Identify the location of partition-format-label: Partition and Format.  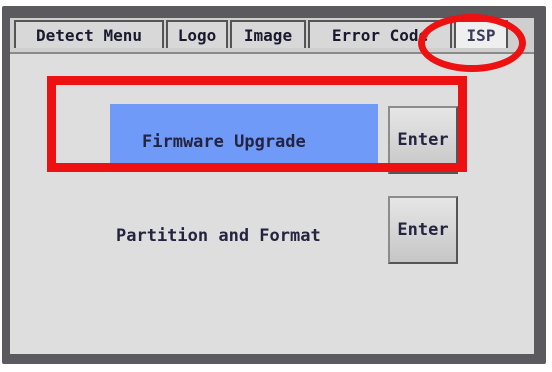
(218, 236).